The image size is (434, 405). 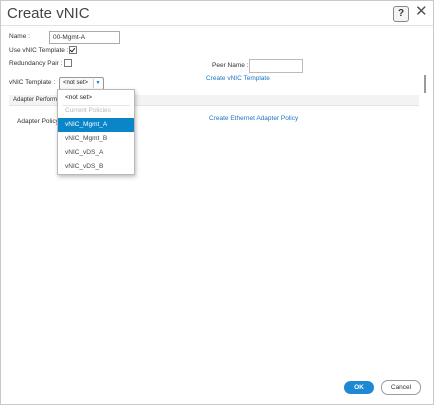 What do you see at coordinates (73, 50) in the screenshot?
I see `use-template-checkbox` at bounding box center [73, 50].